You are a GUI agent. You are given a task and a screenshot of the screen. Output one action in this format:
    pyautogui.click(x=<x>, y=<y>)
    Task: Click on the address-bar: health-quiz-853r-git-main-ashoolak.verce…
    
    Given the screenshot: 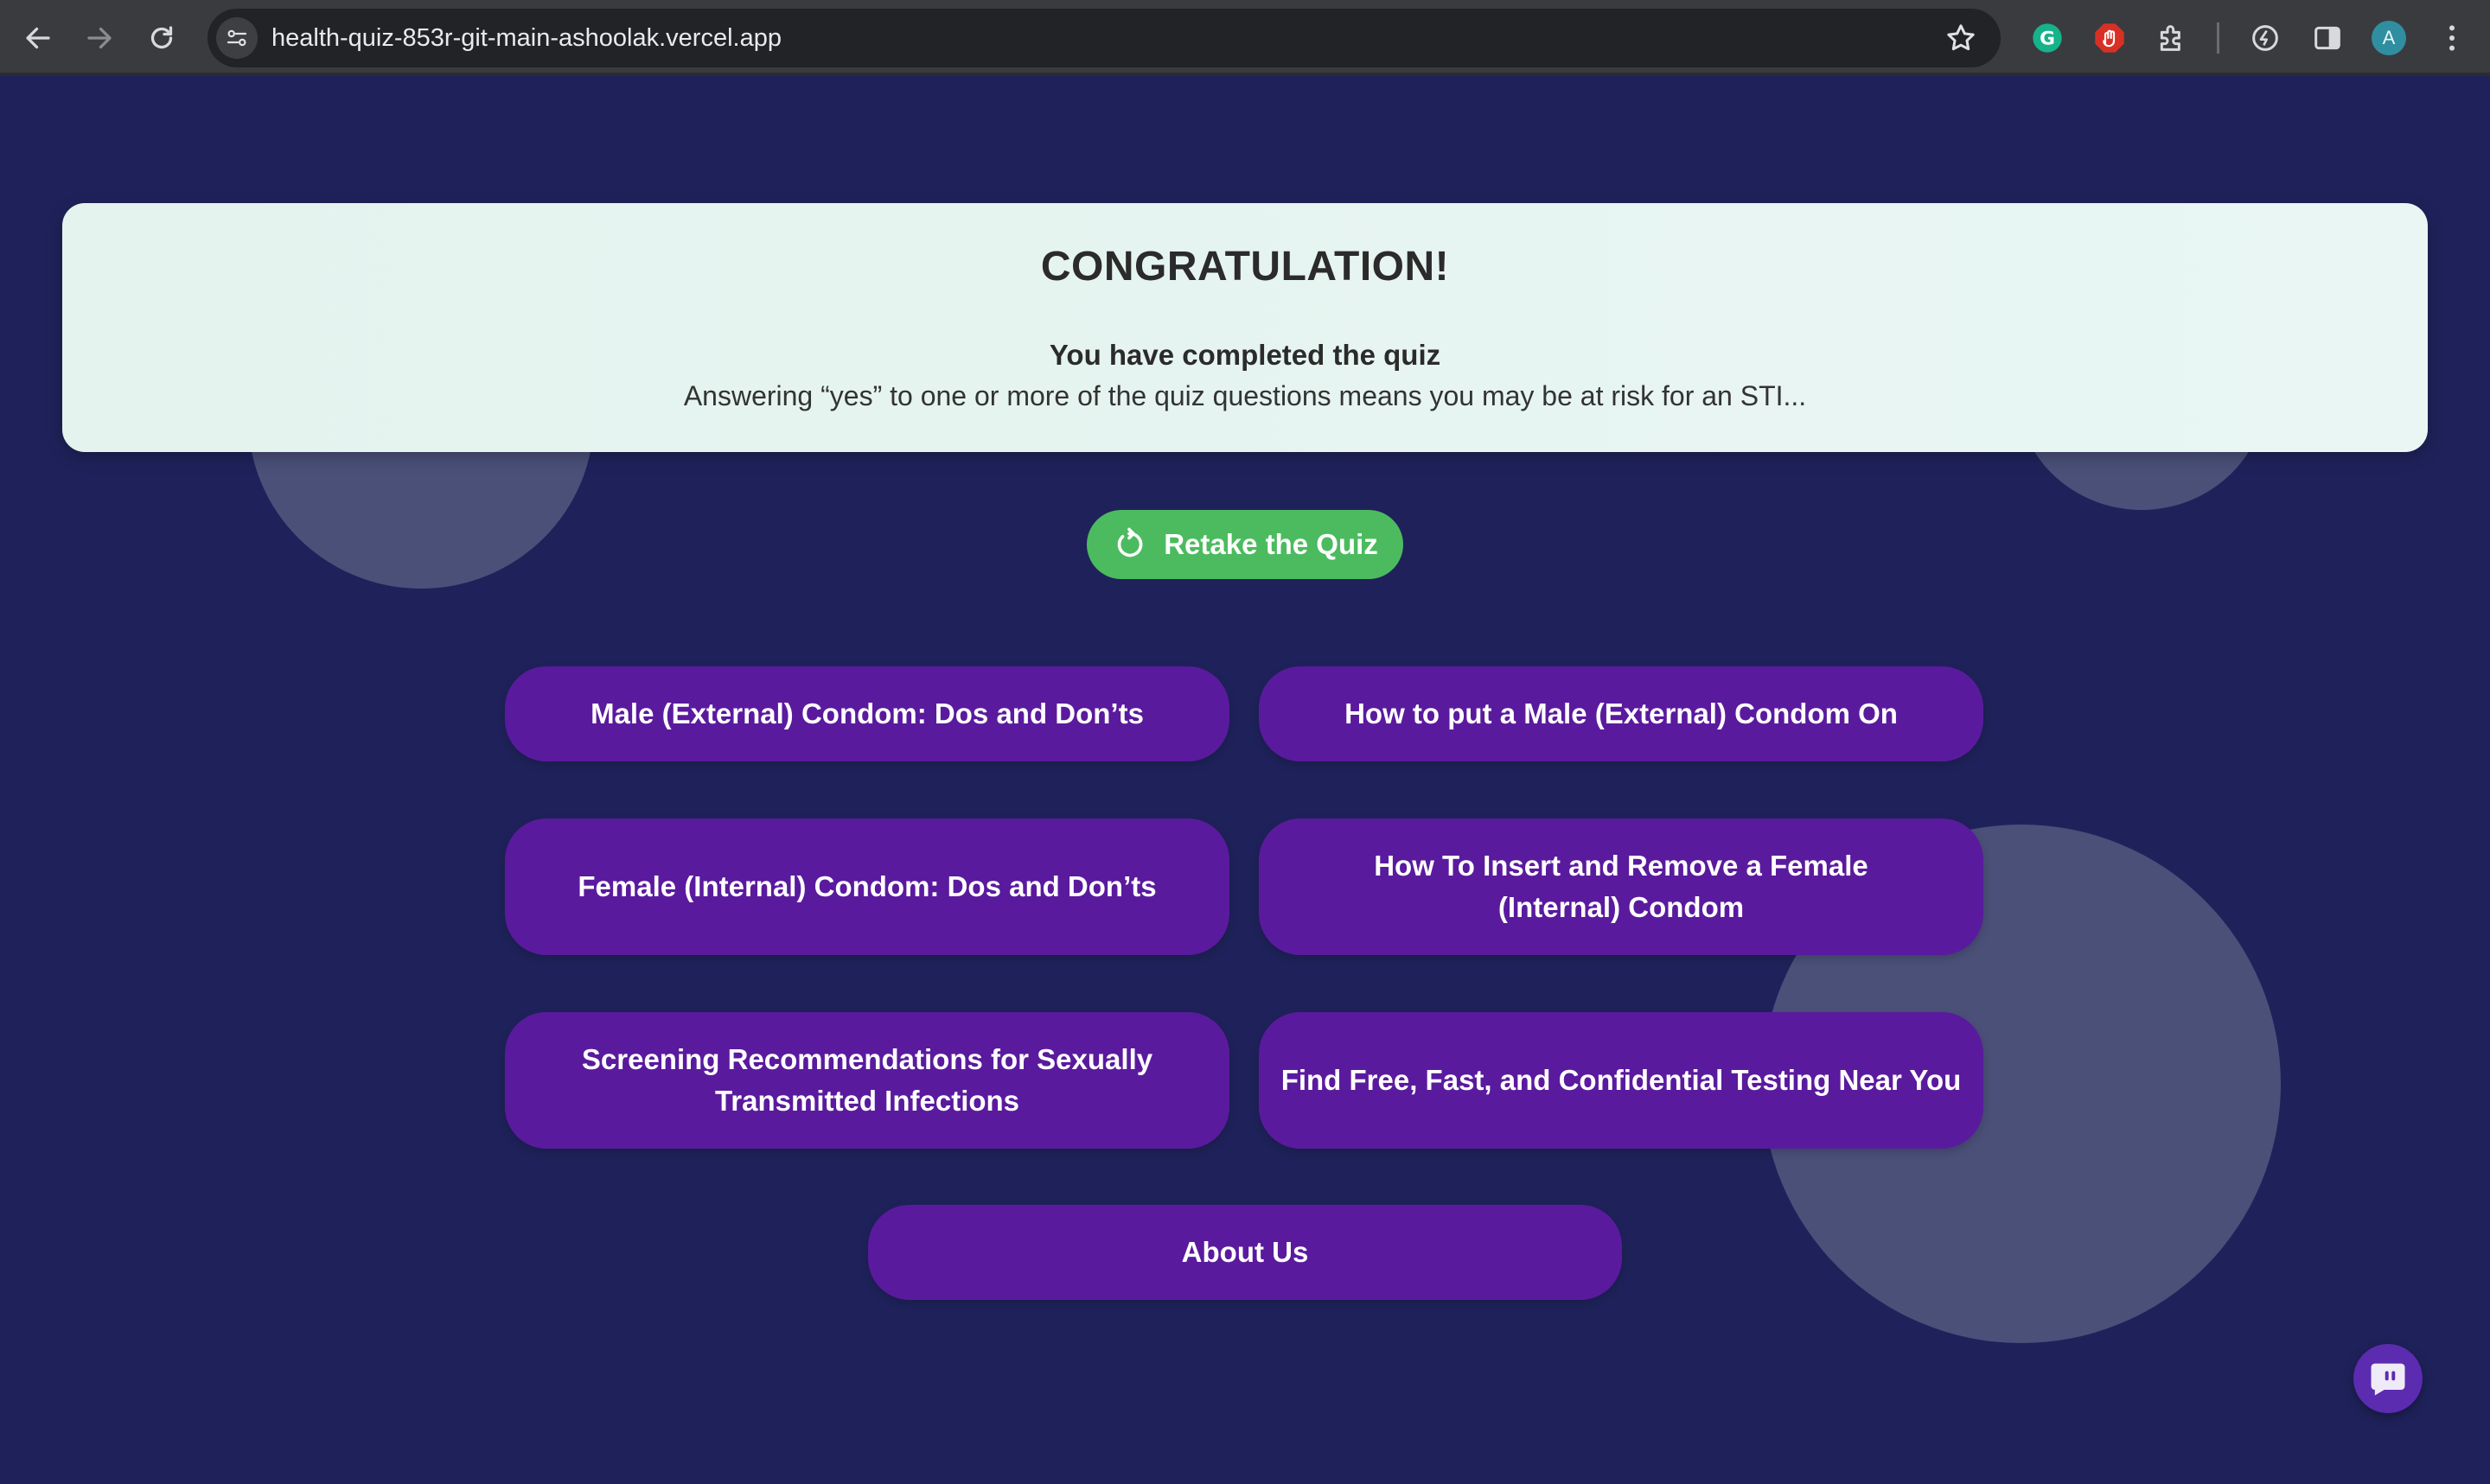 What is the action you would take?
    pyautogui.click(x=1104, y=38)
    